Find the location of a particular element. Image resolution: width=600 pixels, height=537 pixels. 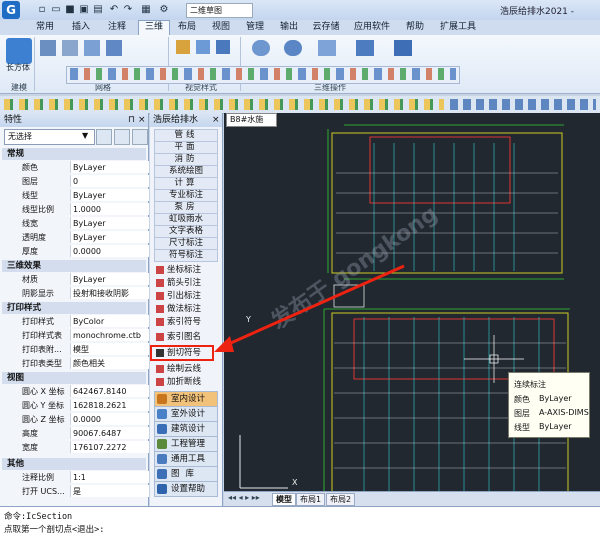

prop-row: 圆心 Z 坐标 0.0000 is located at coordinates (75, 419).